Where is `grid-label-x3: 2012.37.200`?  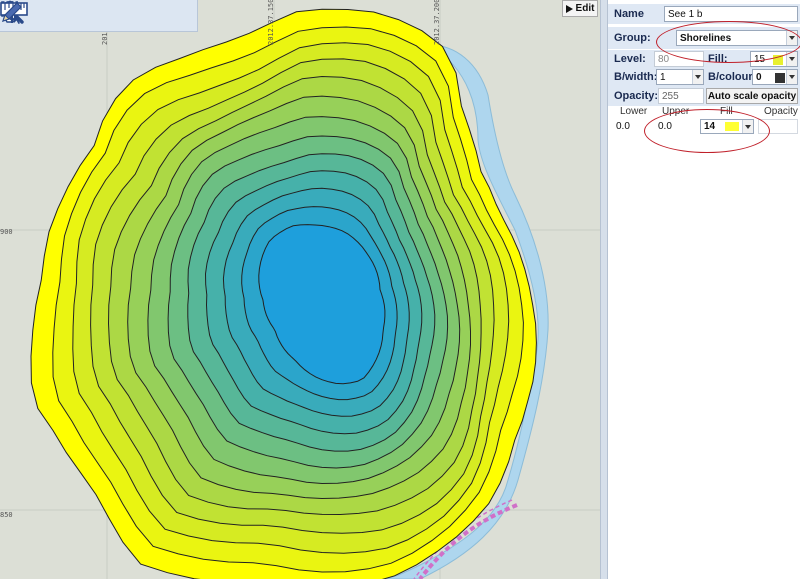
grid-label-x3: 2012.37.200 is located at coordinates (437, 22).